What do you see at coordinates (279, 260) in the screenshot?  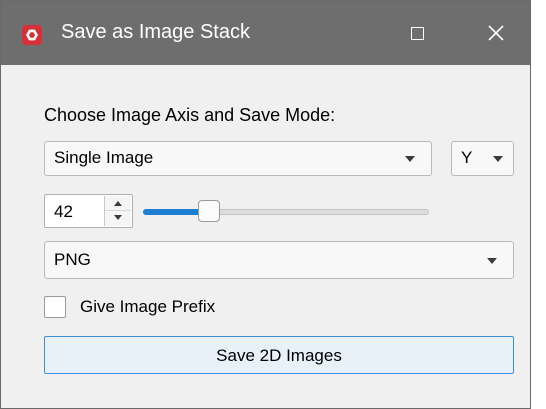 I see `image-format-select: PNG` at bounding box center [279, 260].